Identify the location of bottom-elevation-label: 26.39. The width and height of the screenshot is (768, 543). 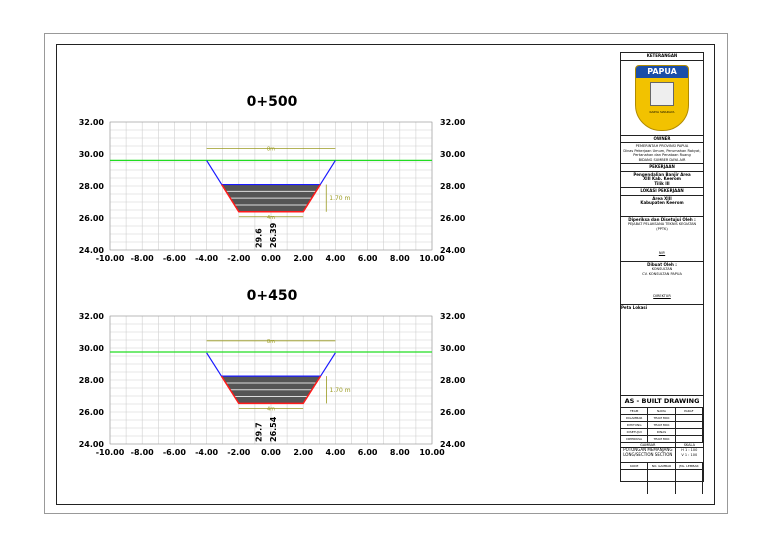
(273, 235).